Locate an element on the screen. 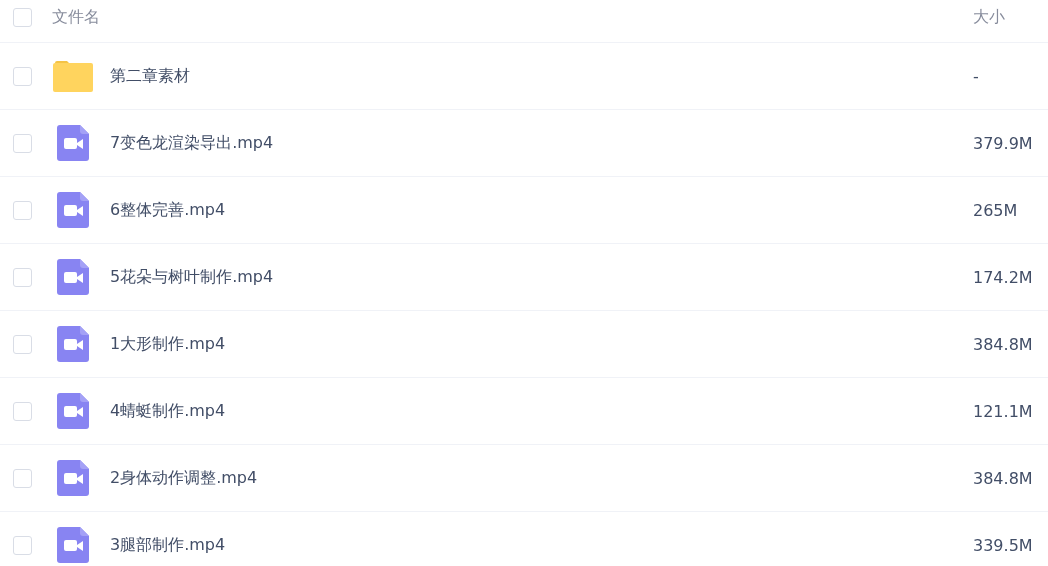  file-size: 379.9M is located at coordinates (1003, 143).